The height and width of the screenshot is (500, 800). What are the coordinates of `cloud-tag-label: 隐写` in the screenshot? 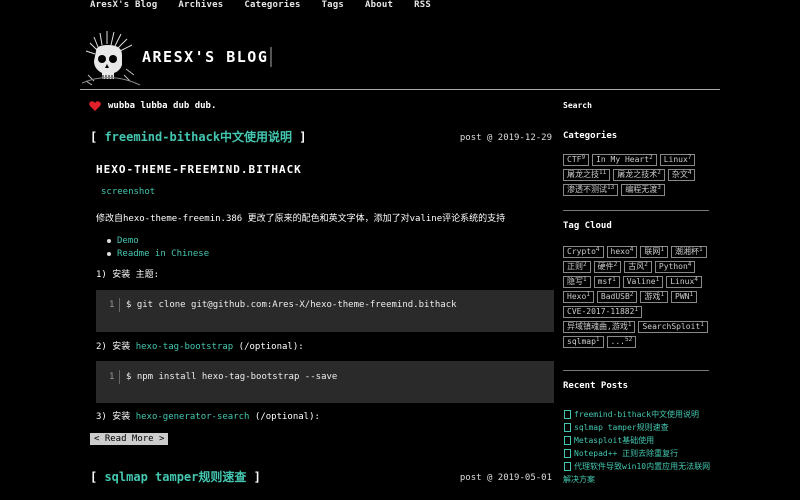 It's located at (575, 281).